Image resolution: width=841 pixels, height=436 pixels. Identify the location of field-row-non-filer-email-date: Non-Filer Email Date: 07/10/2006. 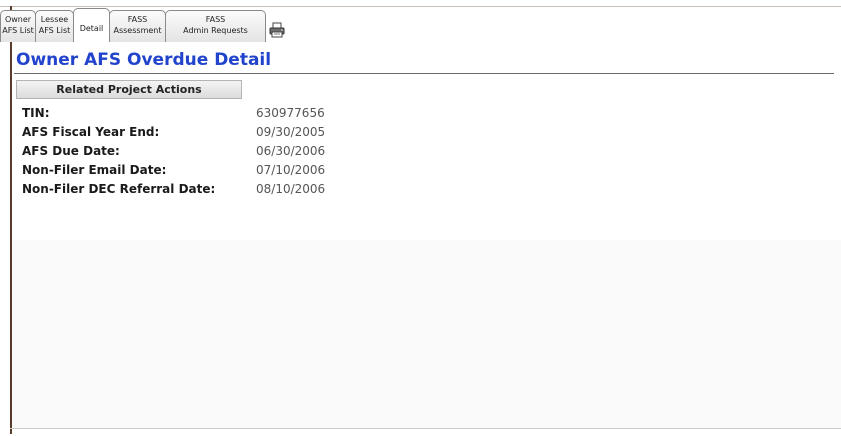
(173, 170).